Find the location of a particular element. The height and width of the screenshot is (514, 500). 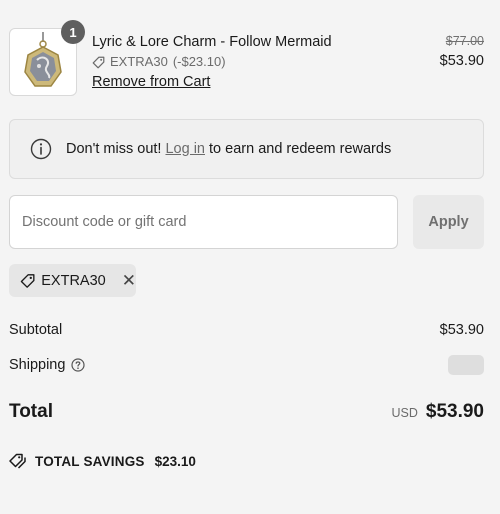

shipping-label-group: Shipping is located at coordinates (47, 365).